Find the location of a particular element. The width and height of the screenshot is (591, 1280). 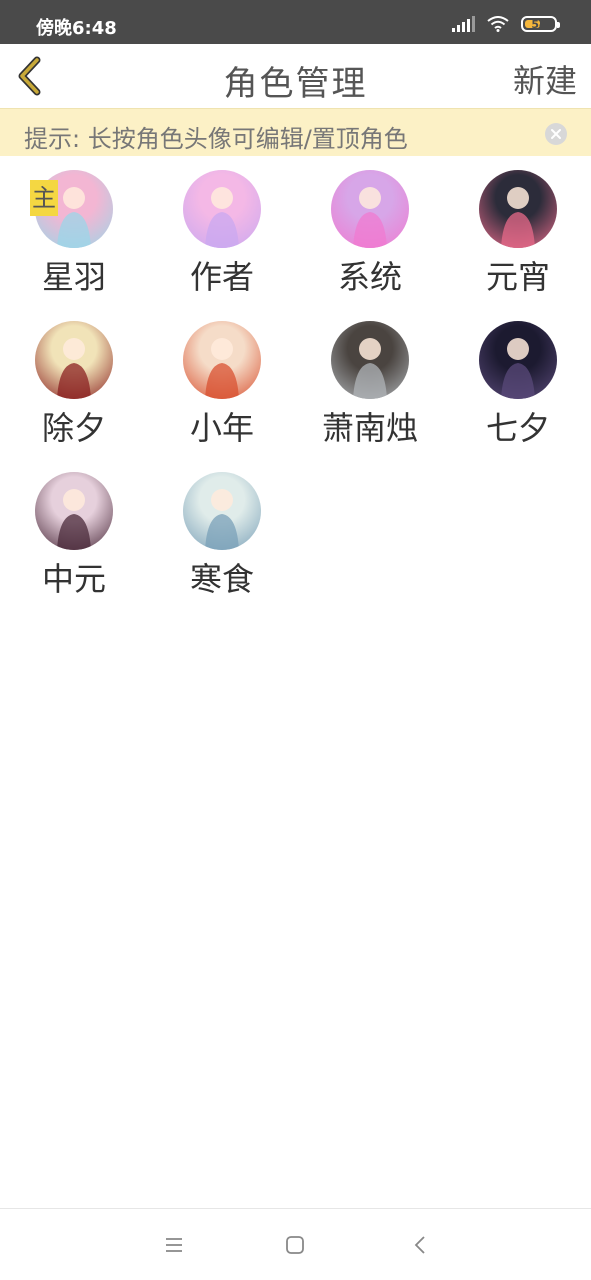

role-item: 中元 is located at coordinates (74, 540).